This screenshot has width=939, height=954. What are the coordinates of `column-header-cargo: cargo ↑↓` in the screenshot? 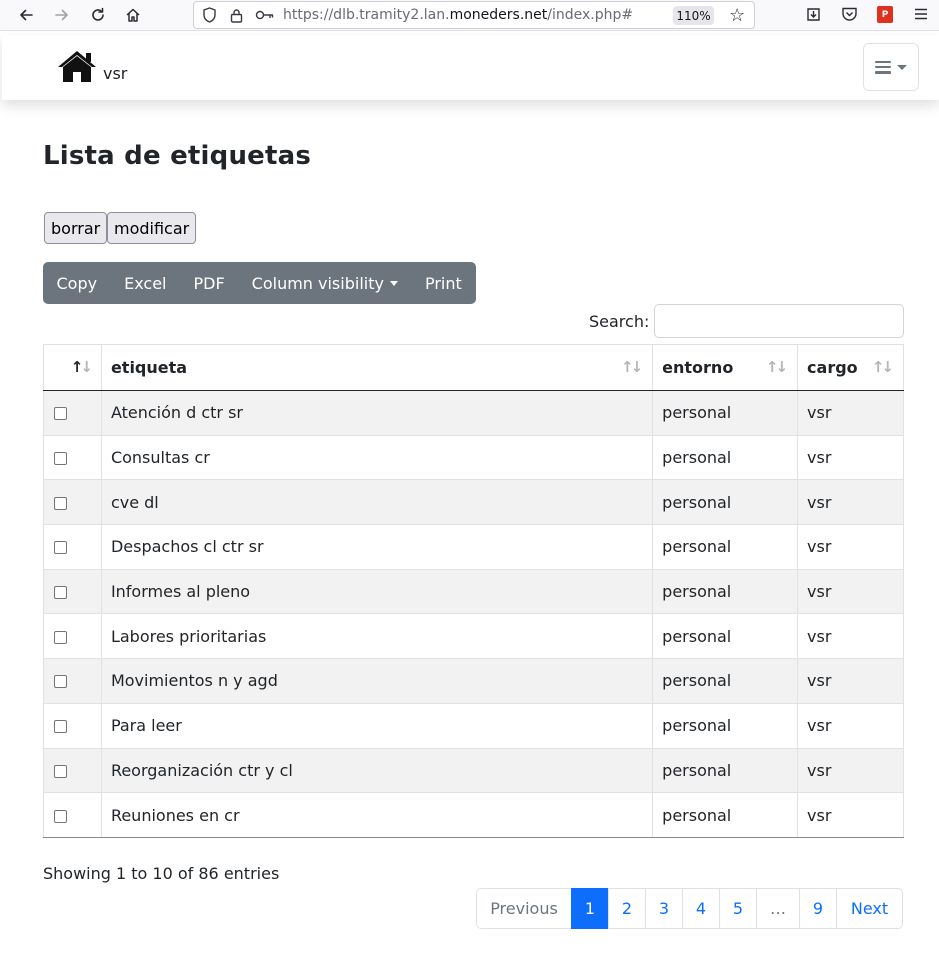 It's located at (850, 367).